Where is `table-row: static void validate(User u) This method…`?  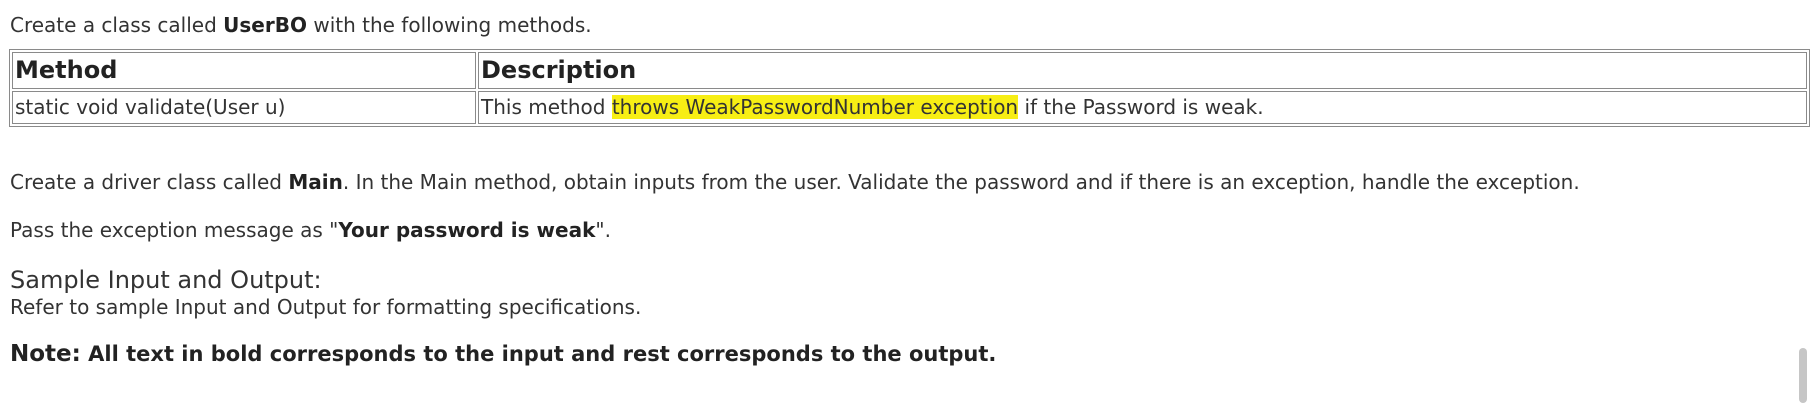
table-row: static void validate(User u) This method… is located at coordinates (909, 107).